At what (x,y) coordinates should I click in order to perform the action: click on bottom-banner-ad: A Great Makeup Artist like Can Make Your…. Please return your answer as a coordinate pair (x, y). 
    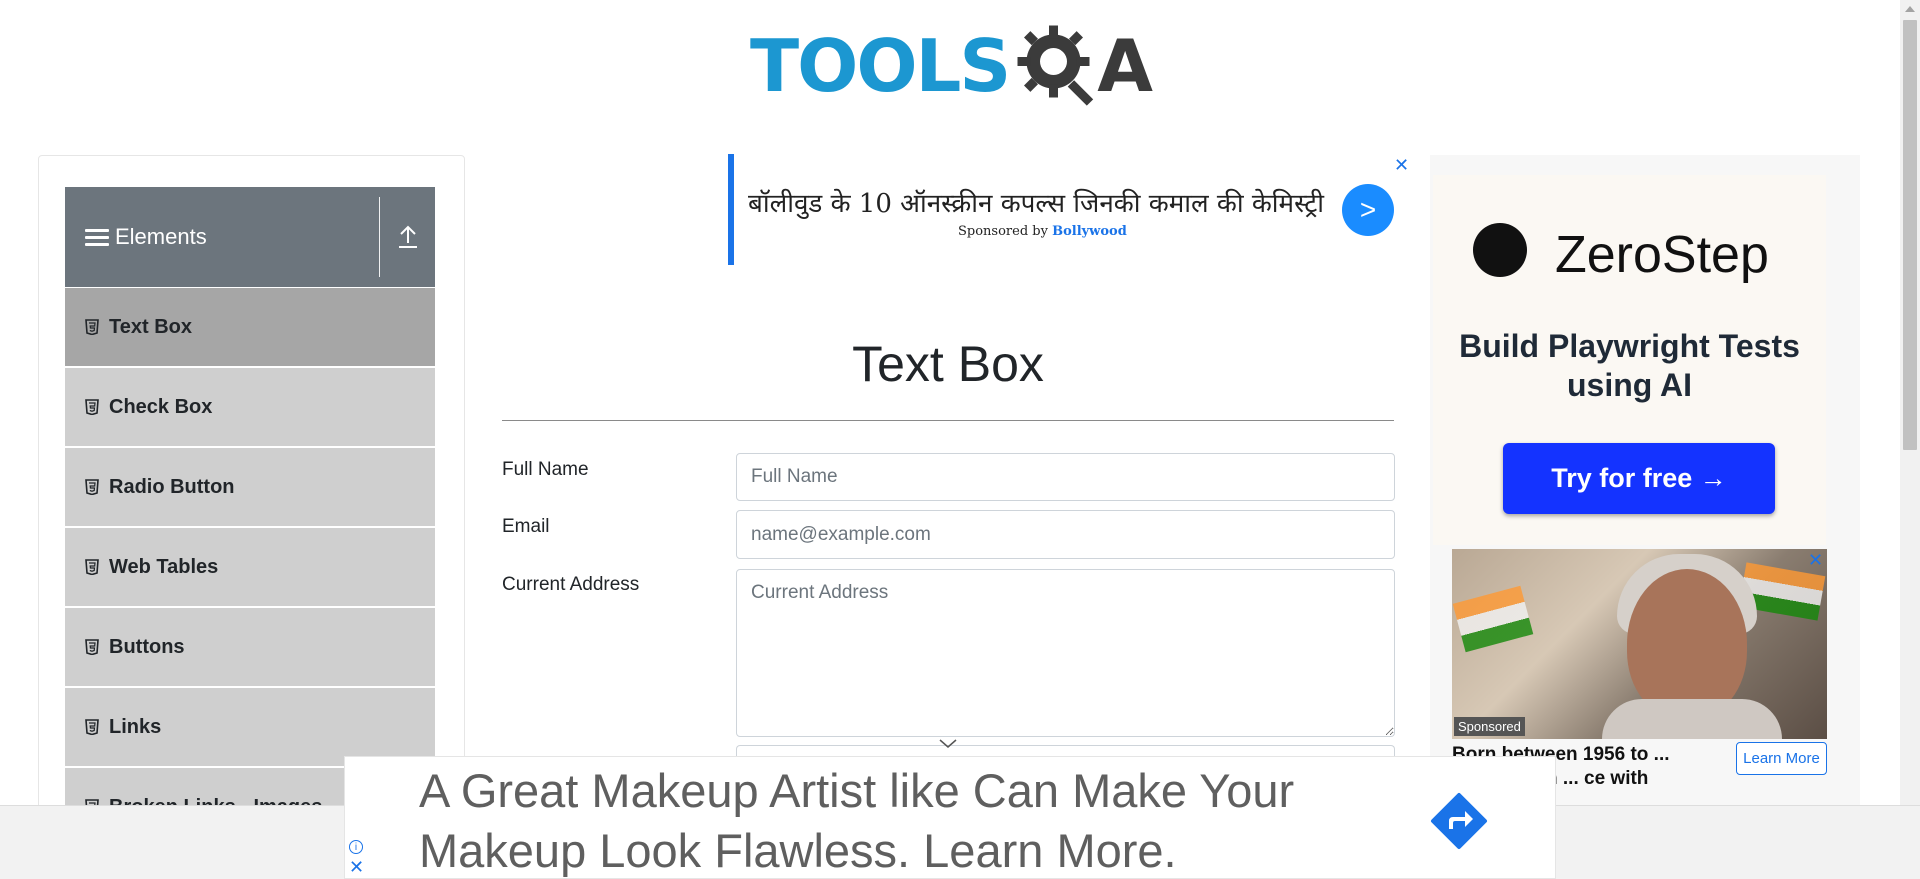
    Looking at the image, I should click on (950, 817).